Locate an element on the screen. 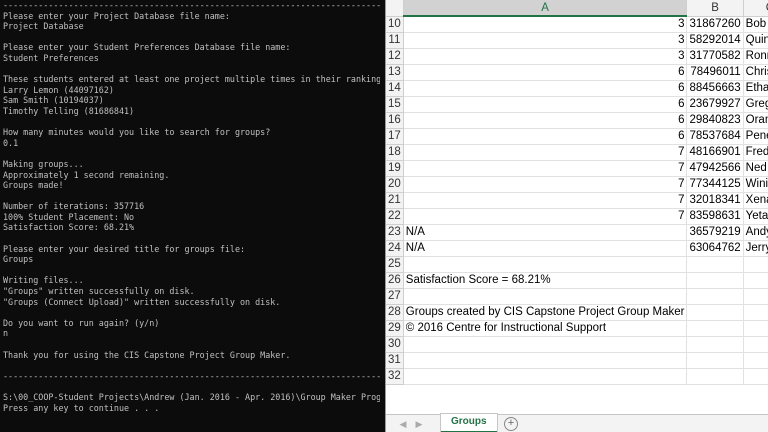 This screenshot has height=432, width=768. cell-note: © 2016 Centre for Instructional Support is located at coordinates (545, 328).